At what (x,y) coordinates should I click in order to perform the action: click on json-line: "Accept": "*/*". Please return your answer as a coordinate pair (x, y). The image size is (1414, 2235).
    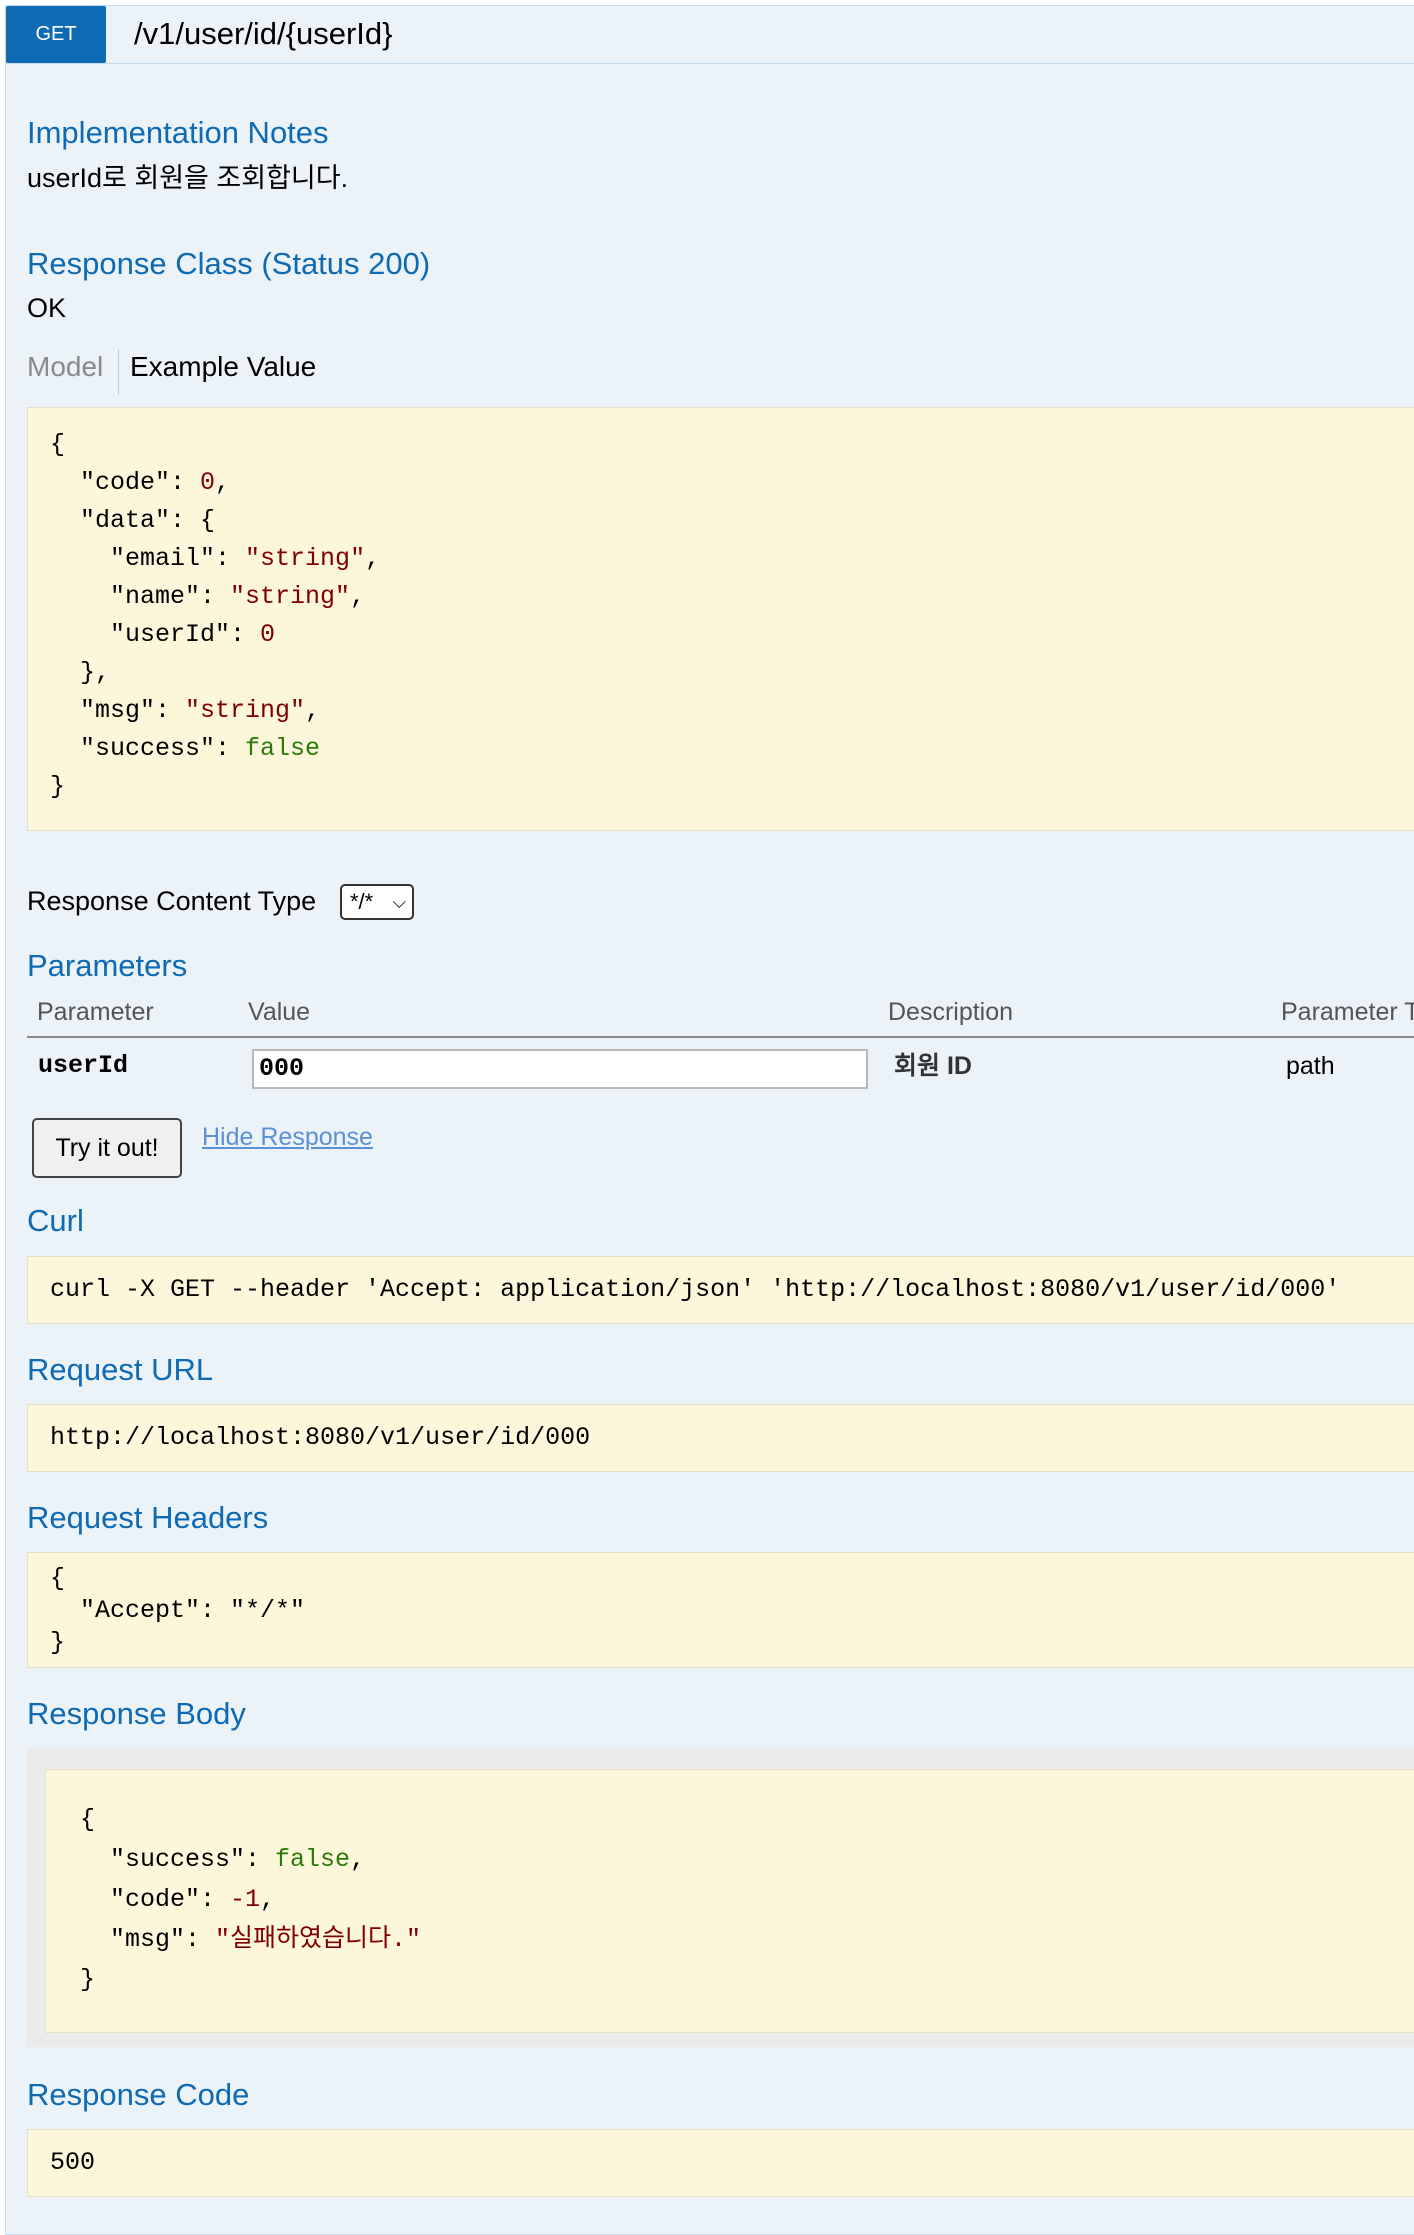
    Looking at the image, I should click on (178, 1610).